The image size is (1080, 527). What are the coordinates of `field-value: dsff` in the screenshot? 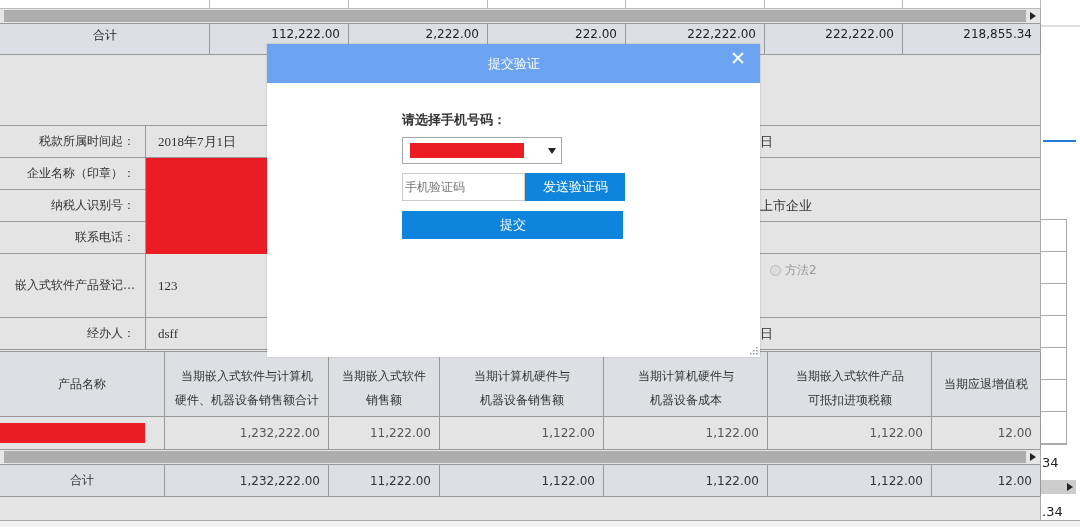 It's located at (168, 333).